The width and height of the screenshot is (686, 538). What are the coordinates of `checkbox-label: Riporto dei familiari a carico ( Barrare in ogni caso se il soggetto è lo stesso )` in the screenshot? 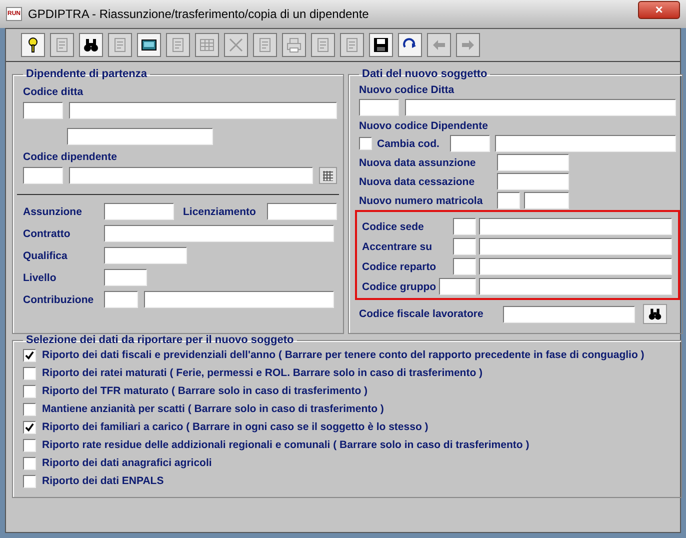 It's located at (235, 427).